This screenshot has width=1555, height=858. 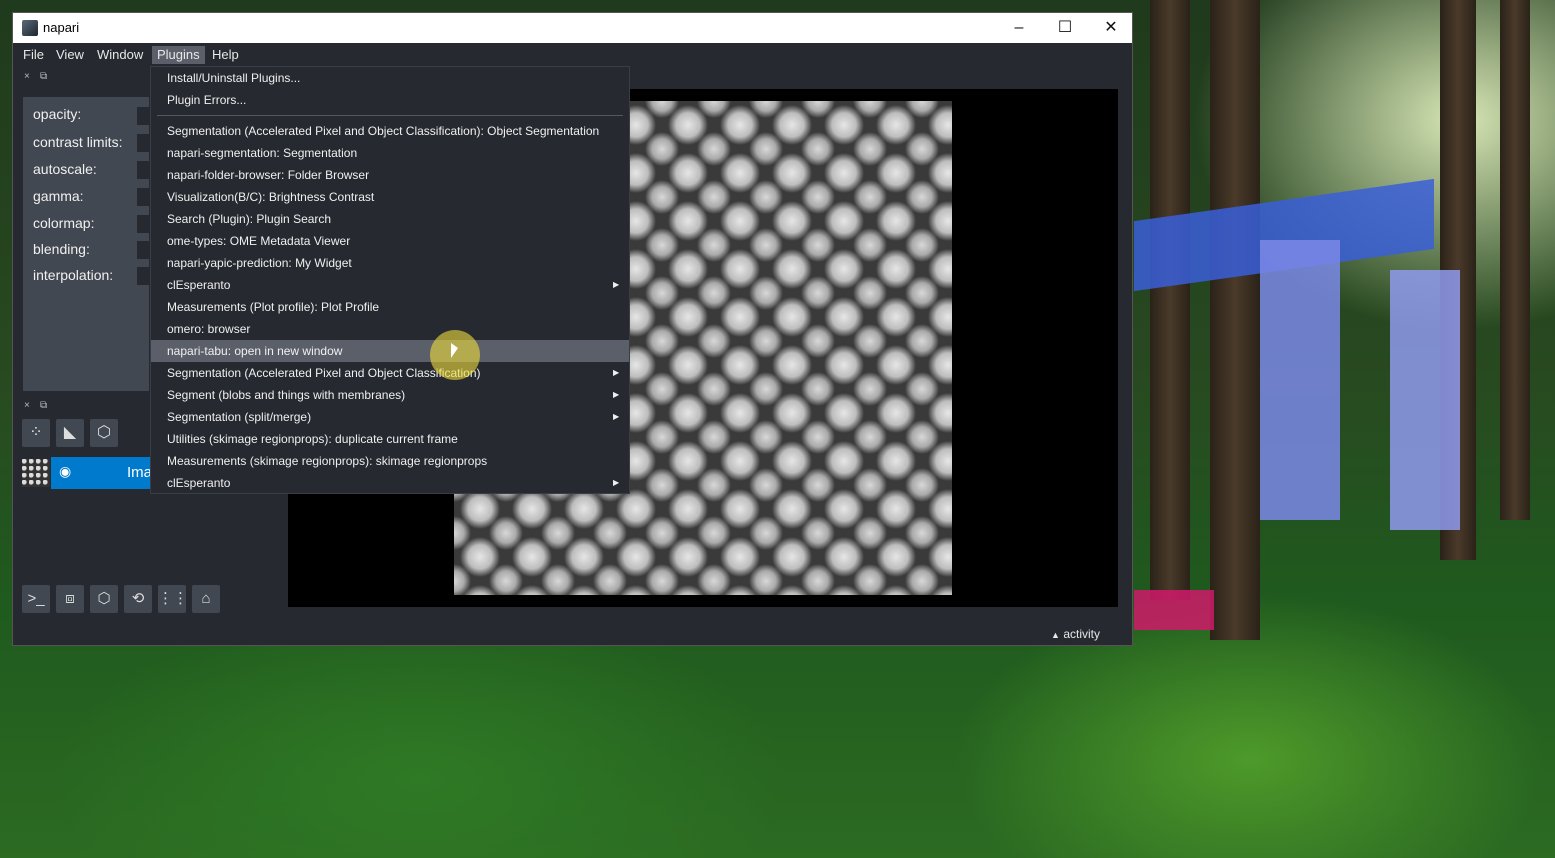 What do you see at coordinates (78, 142) in the screenshot?
I see `contrast-limits-label: contrast limits:` at bounding box center [78, 142].